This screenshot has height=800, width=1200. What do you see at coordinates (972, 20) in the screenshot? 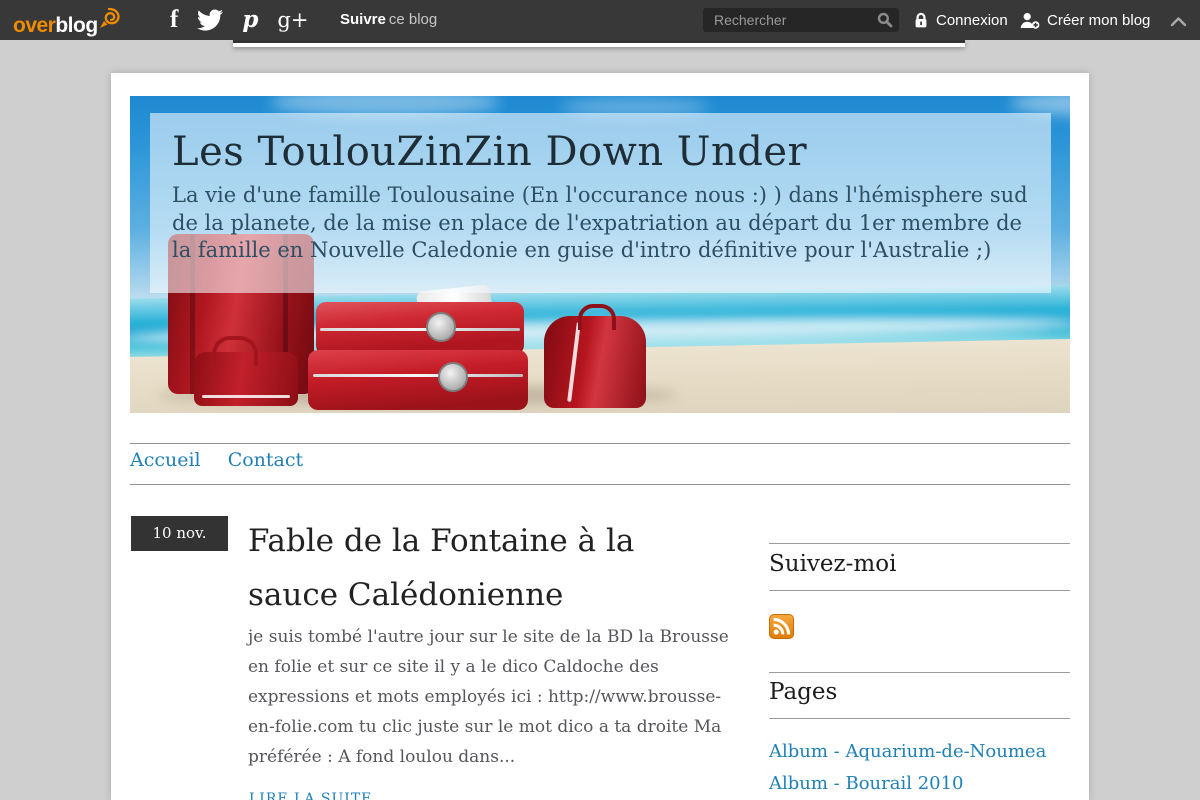
I see `connexion-label: Connexion` at bounding box center [972, 20].